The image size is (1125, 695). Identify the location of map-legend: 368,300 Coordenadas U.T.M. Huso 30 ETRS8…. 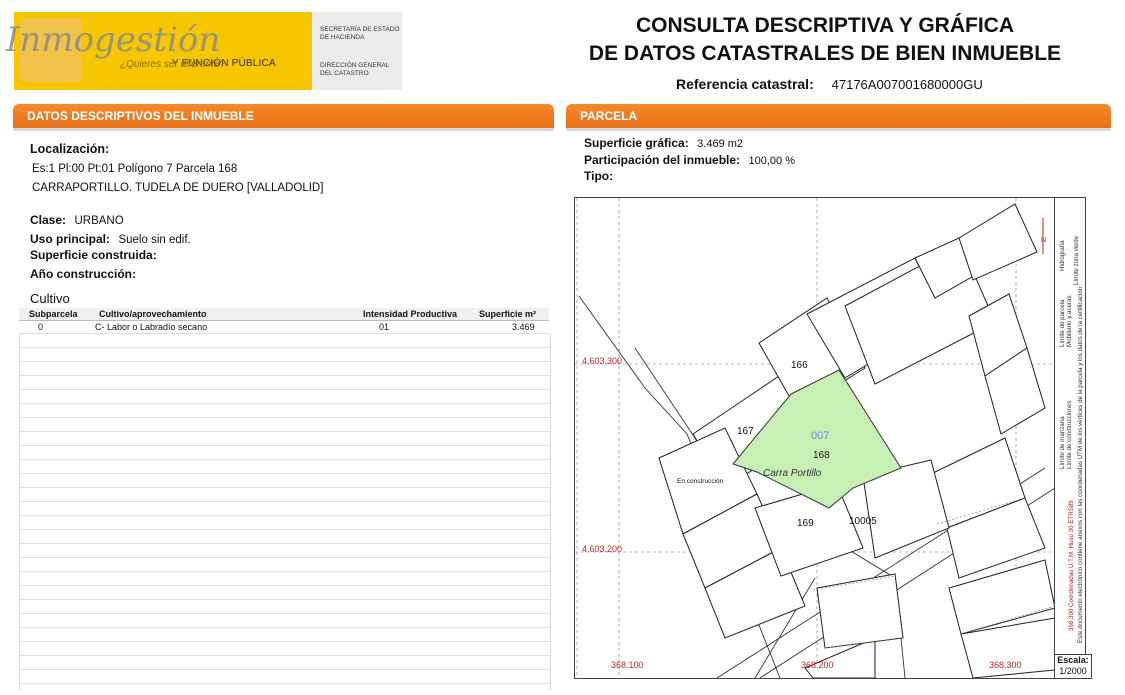
(1070, 438).